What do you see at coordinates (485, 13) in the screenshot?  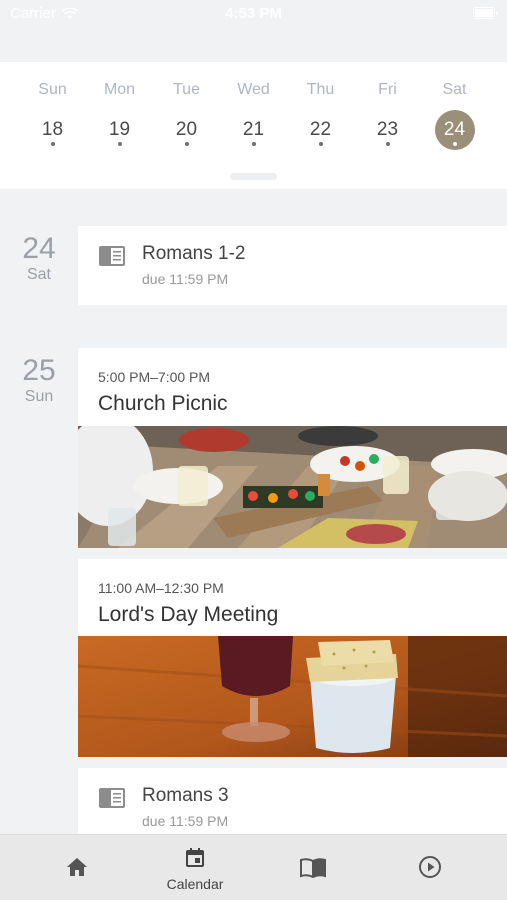 I see `battery-icon` at bounding box center [485, 13].